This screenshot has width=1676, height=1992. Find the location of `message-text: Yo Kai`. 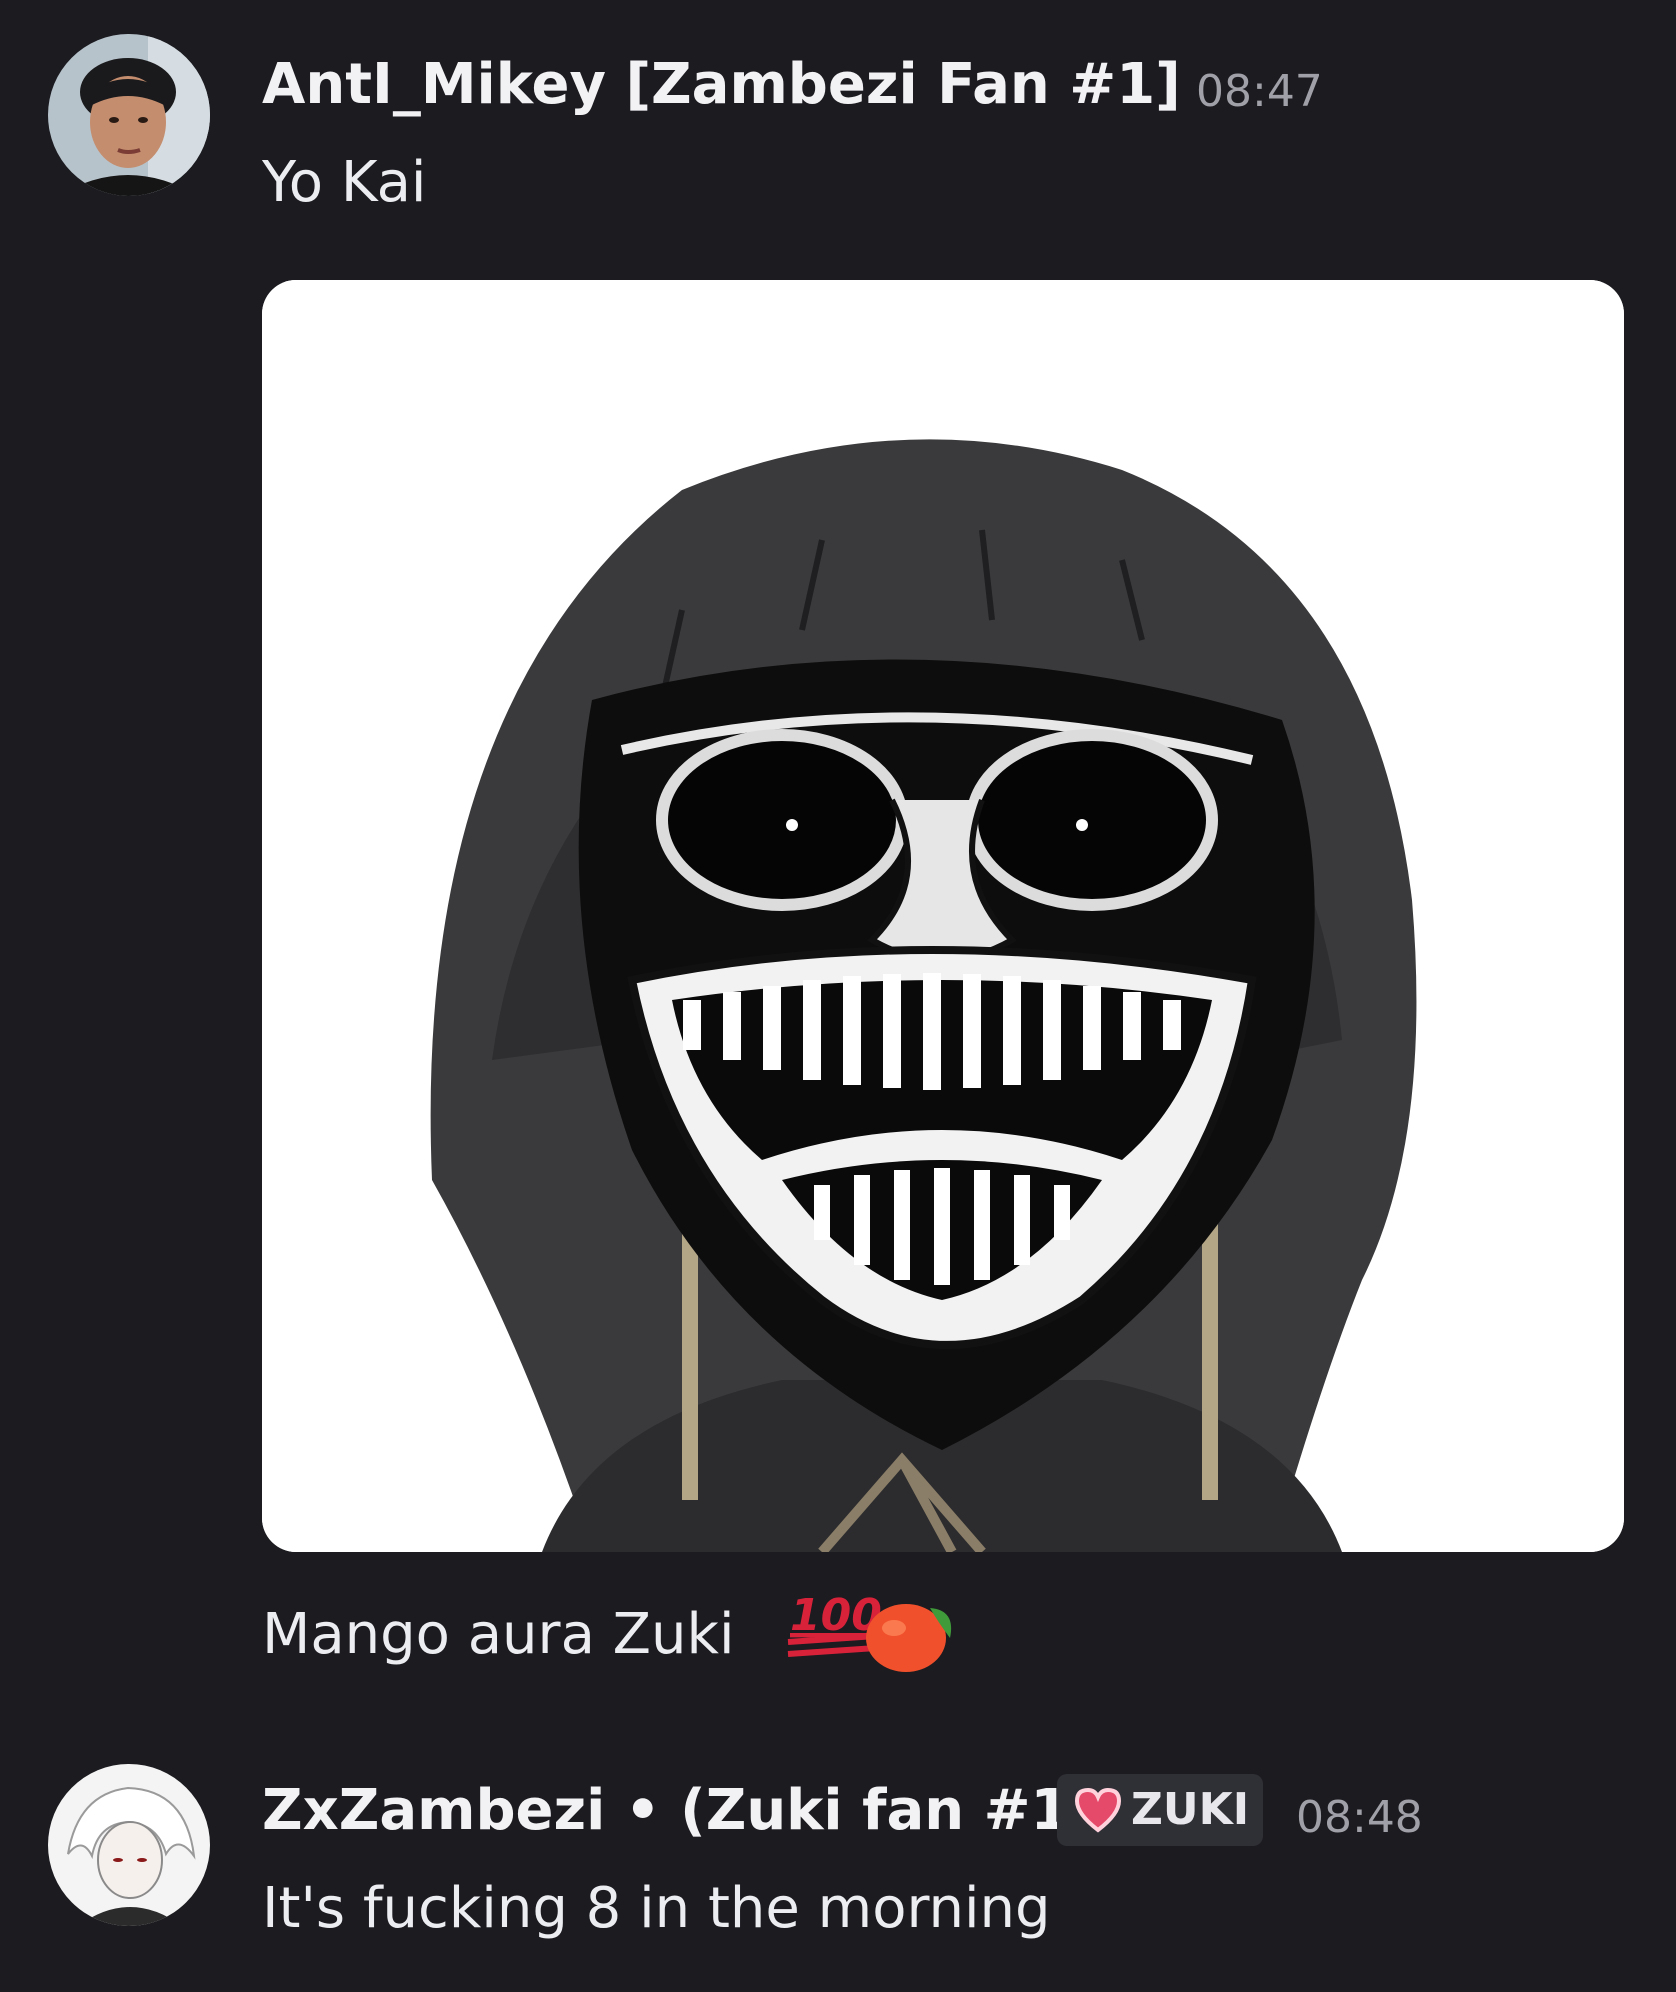

message-text: Yo Kai is located at coordinates (344, 182).